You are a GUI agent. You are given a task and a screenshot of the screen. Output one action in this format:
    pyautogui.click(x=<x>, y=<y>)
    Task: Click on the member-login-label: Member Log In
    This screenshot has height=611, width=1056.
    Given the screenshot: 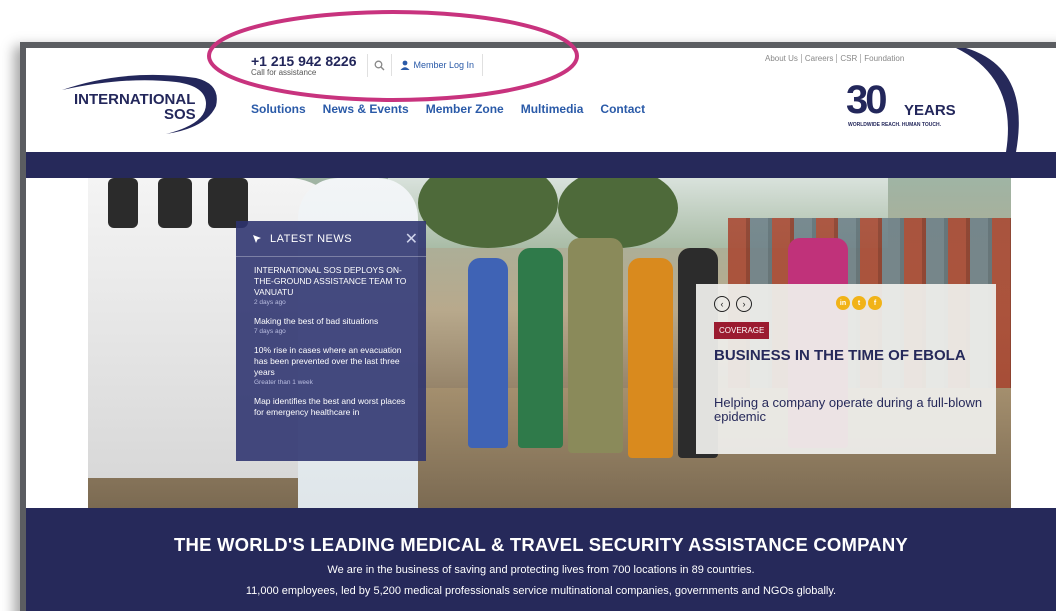 What is the action you would take?
    pyautogui.click(x=444, y=65)
    